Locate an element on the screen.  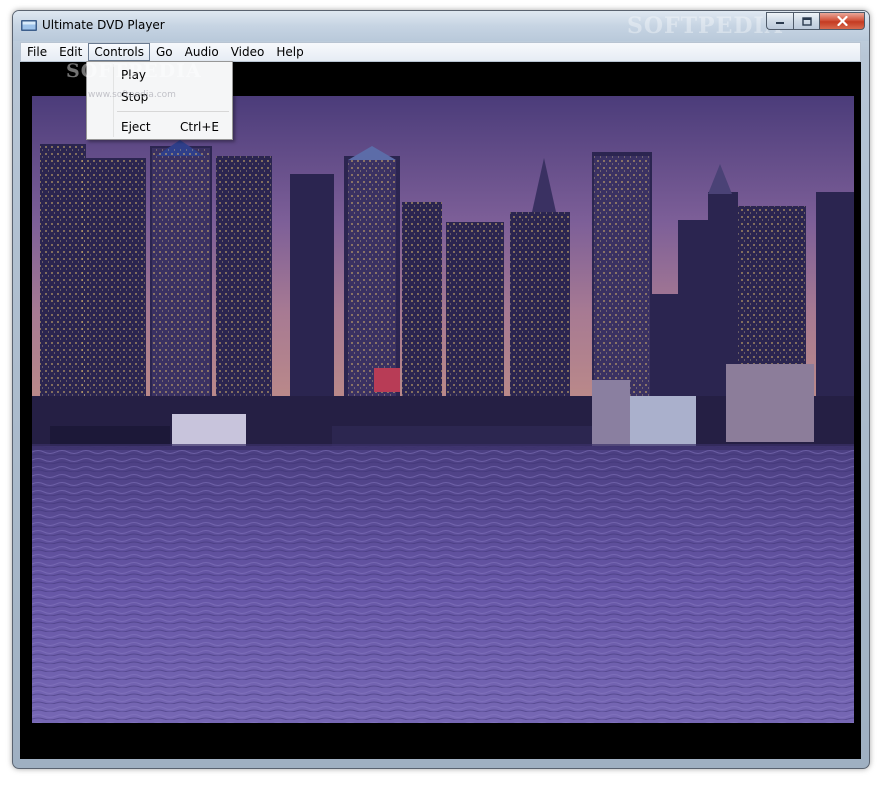
menu-separator is located at coordinates (173, 111).